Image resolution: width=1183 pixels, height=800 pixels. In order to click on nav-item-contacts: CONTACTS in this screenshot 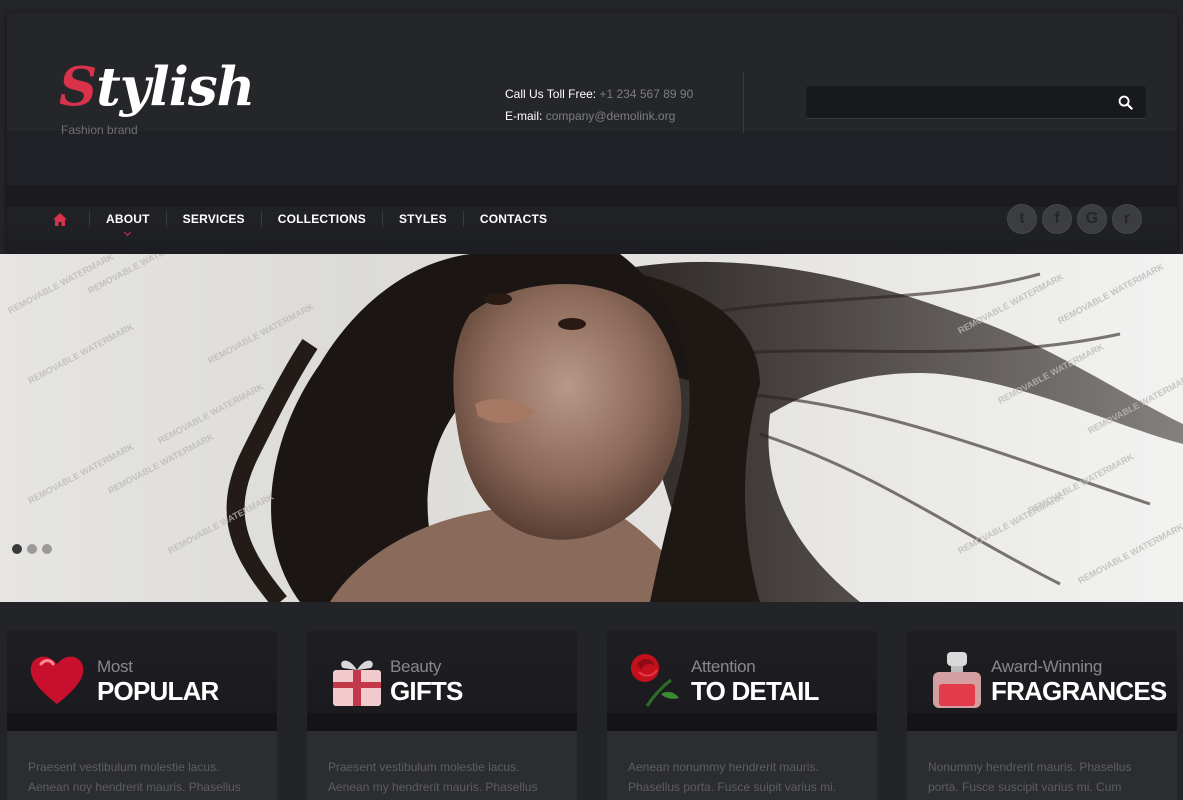, I will do `click(513, 219)`.